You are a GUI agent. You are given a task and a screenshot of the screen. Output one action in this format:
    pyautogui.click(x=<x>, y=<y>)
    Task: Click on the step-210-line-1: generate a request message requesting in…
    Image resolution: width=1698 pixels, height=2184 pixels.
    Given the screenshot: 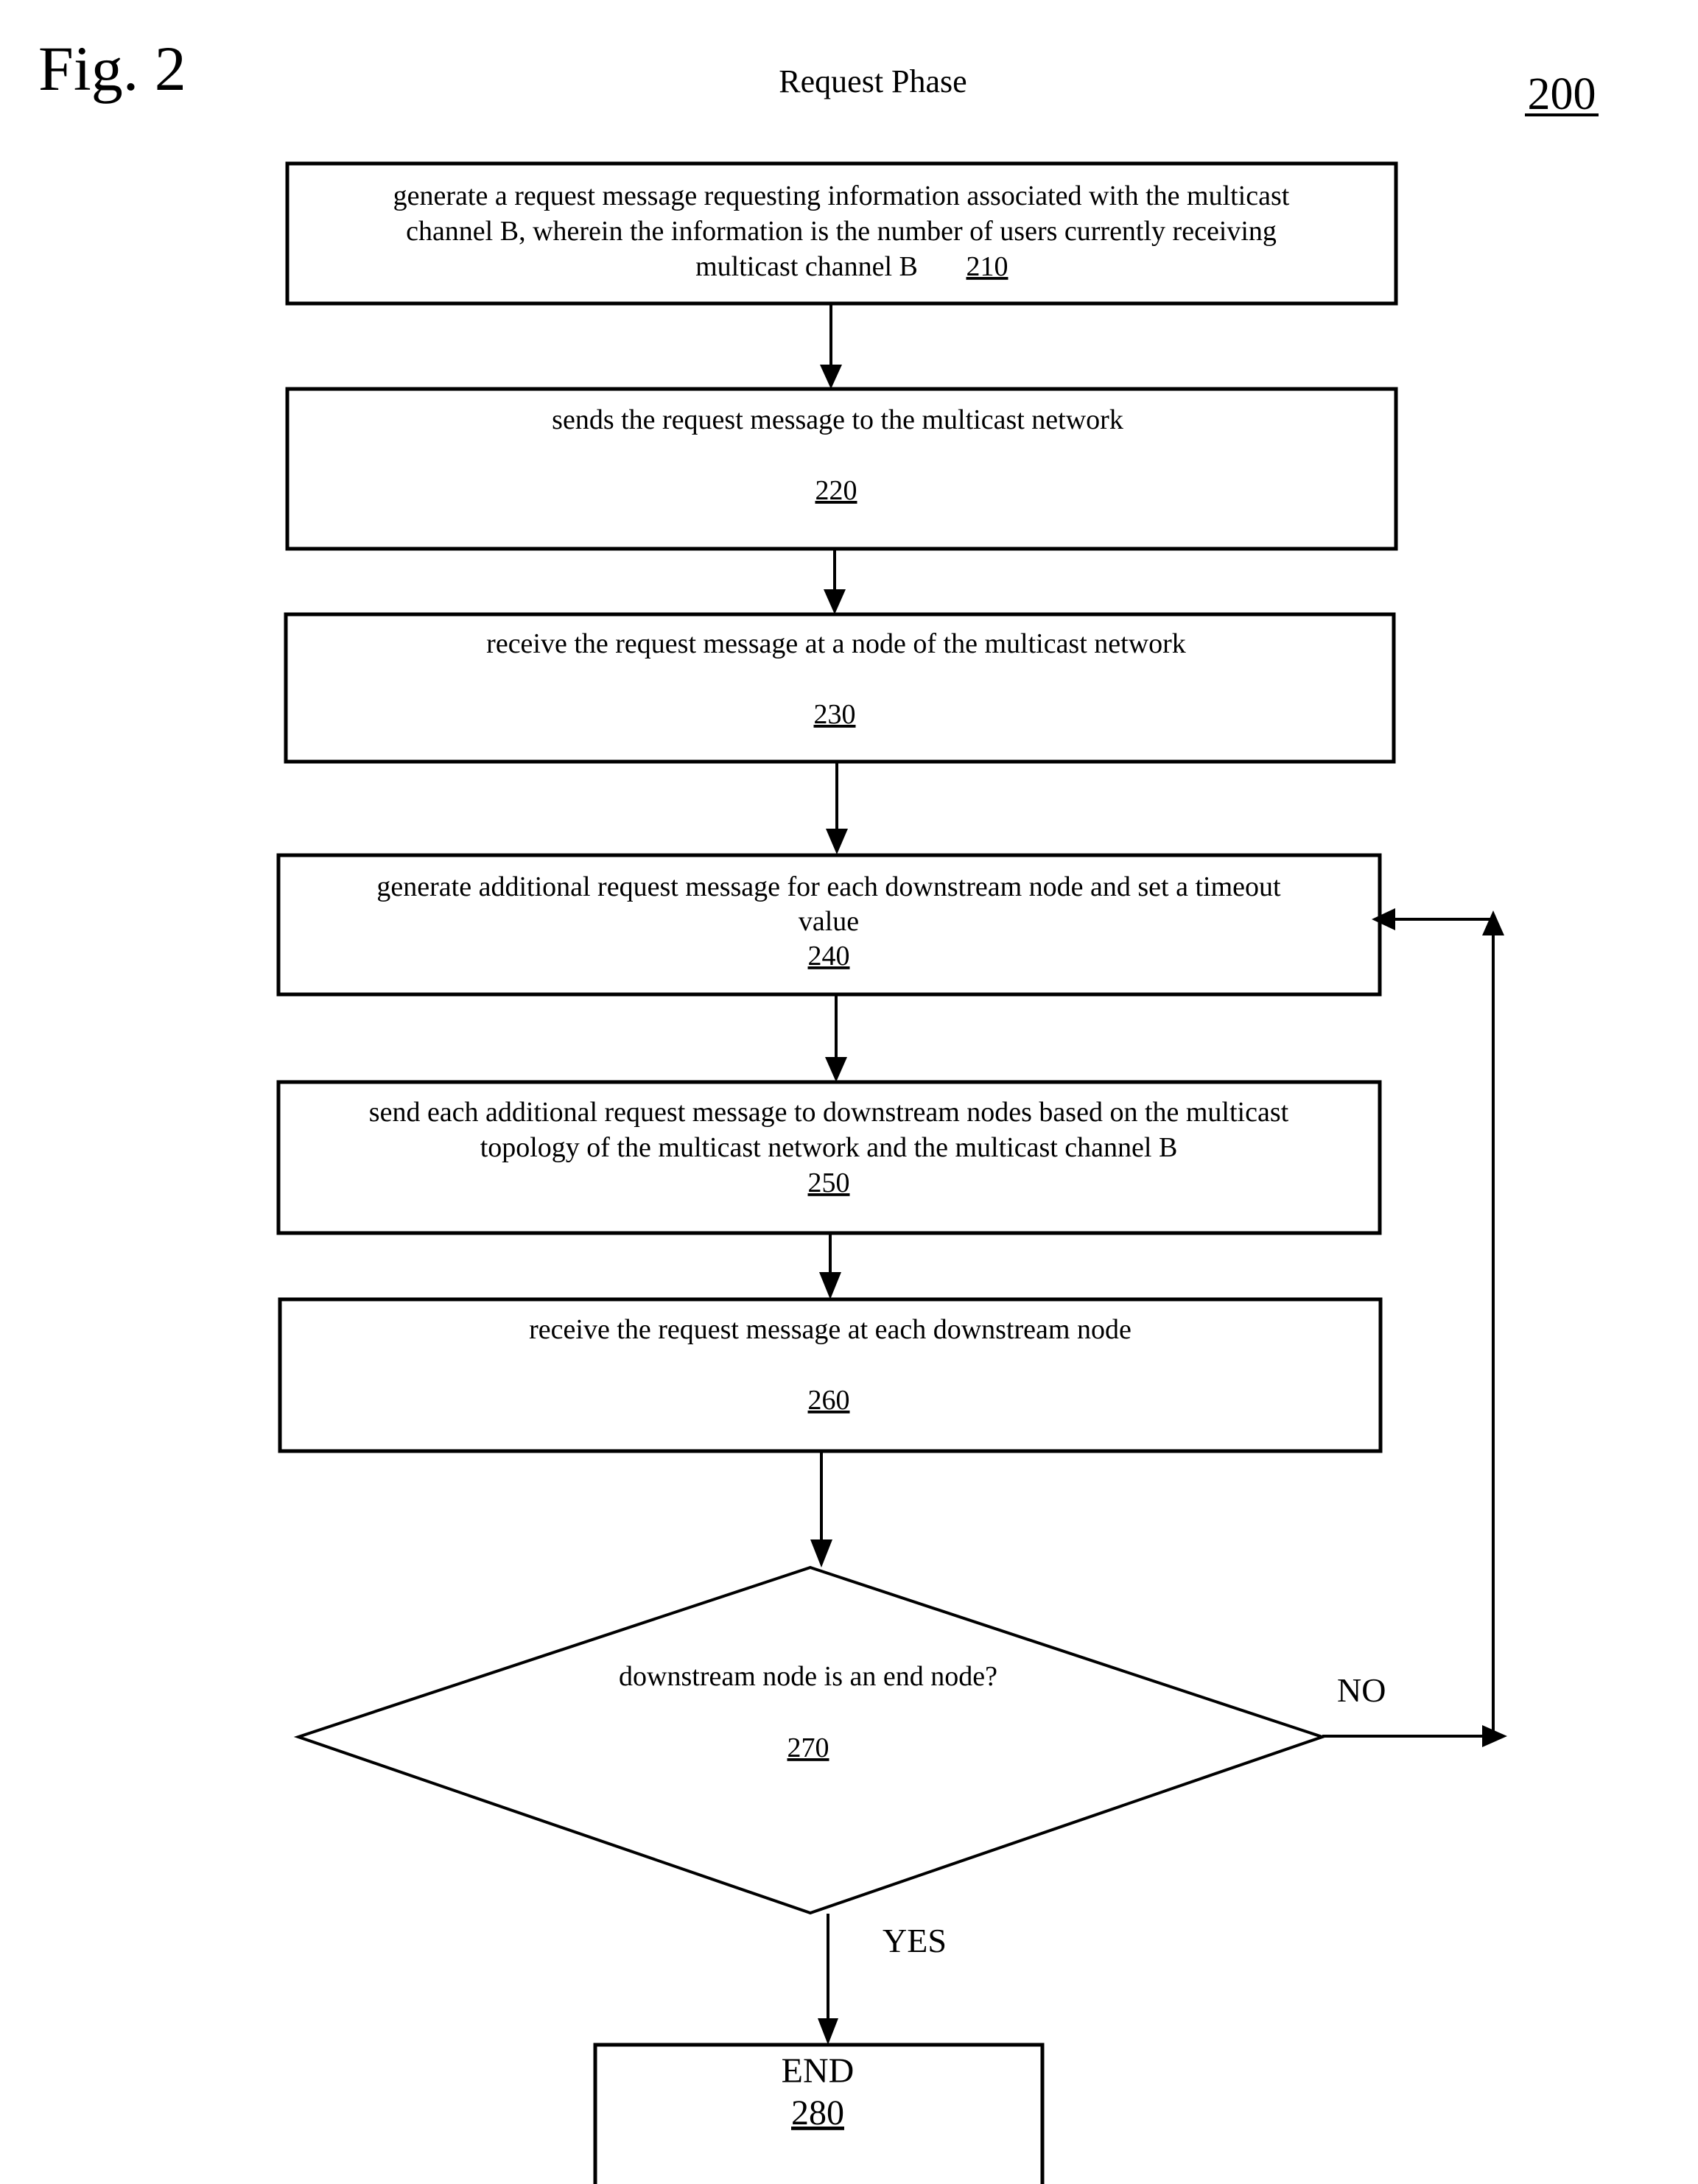 What is the action you would take?
    pyautogui.click(x=842, y=195)
    